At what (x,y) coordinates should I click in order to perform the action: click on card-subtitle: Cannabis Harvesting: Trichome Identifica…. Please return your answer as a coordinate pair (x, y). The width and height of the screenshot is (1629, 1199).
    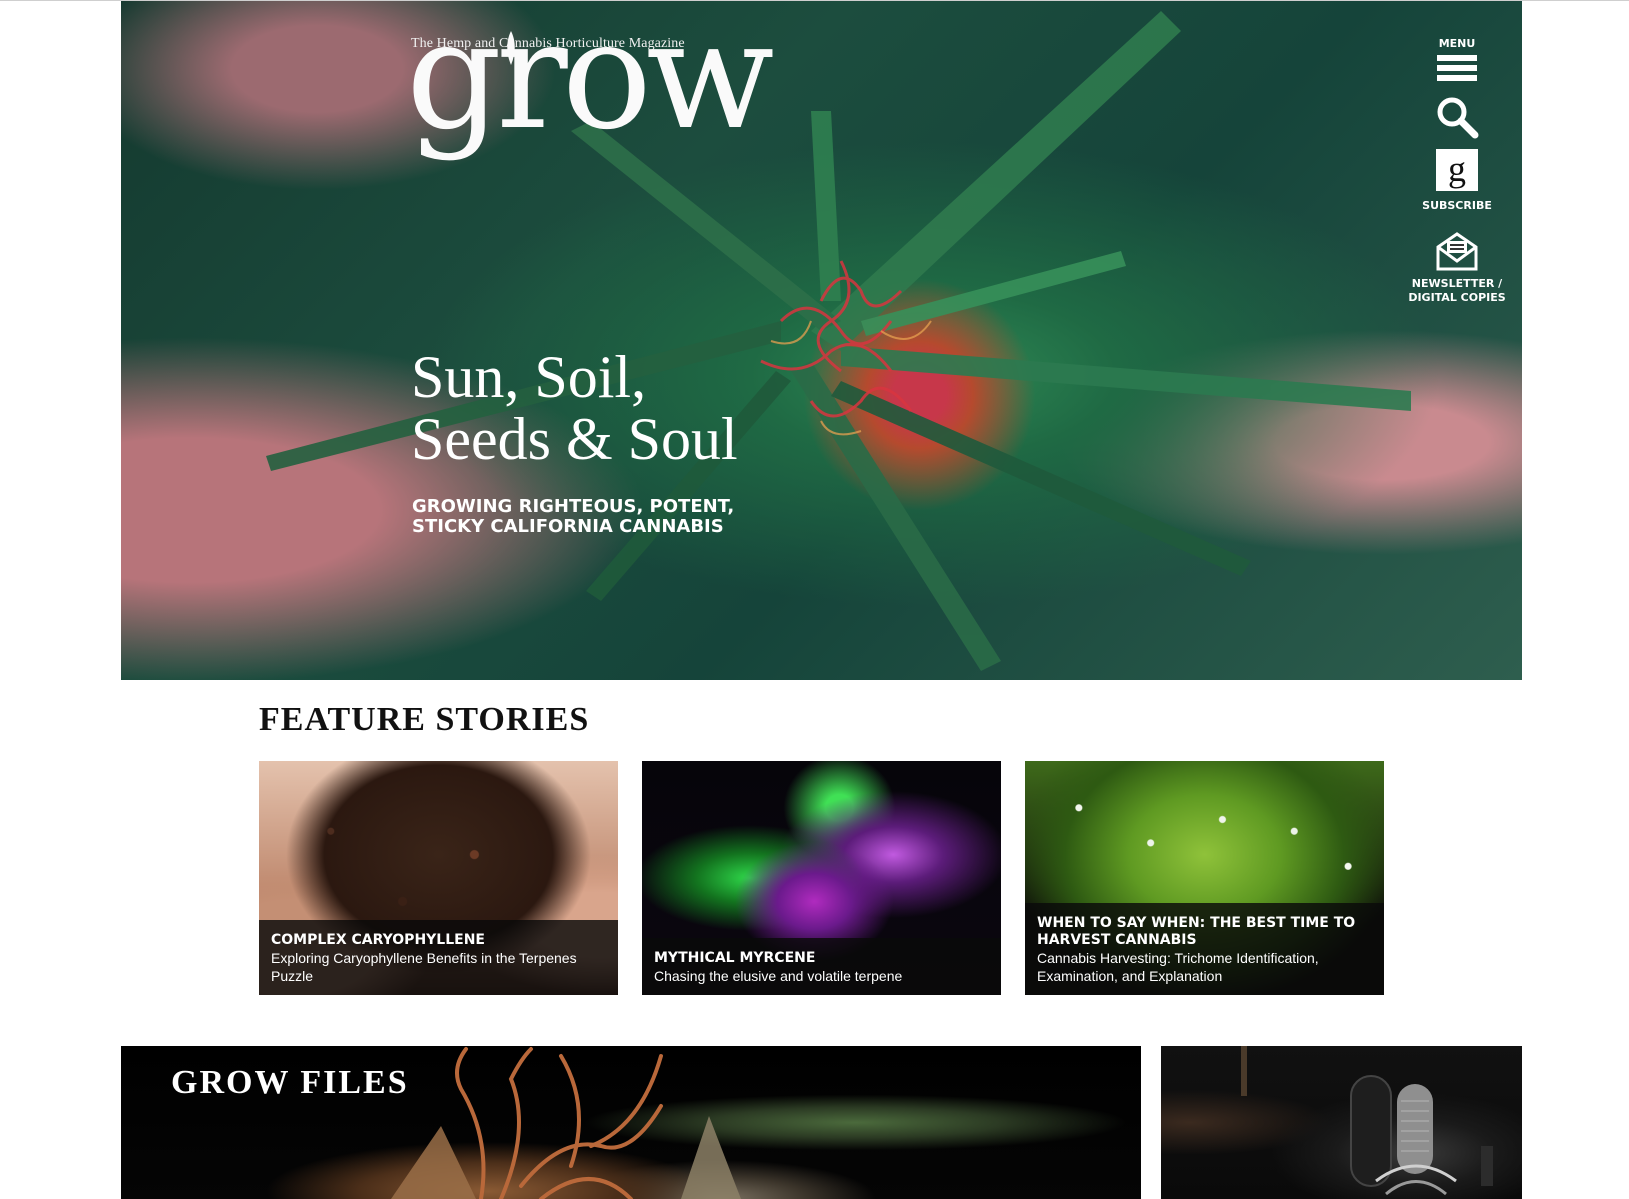
    Looking at the image, I should click on (1178, 967).